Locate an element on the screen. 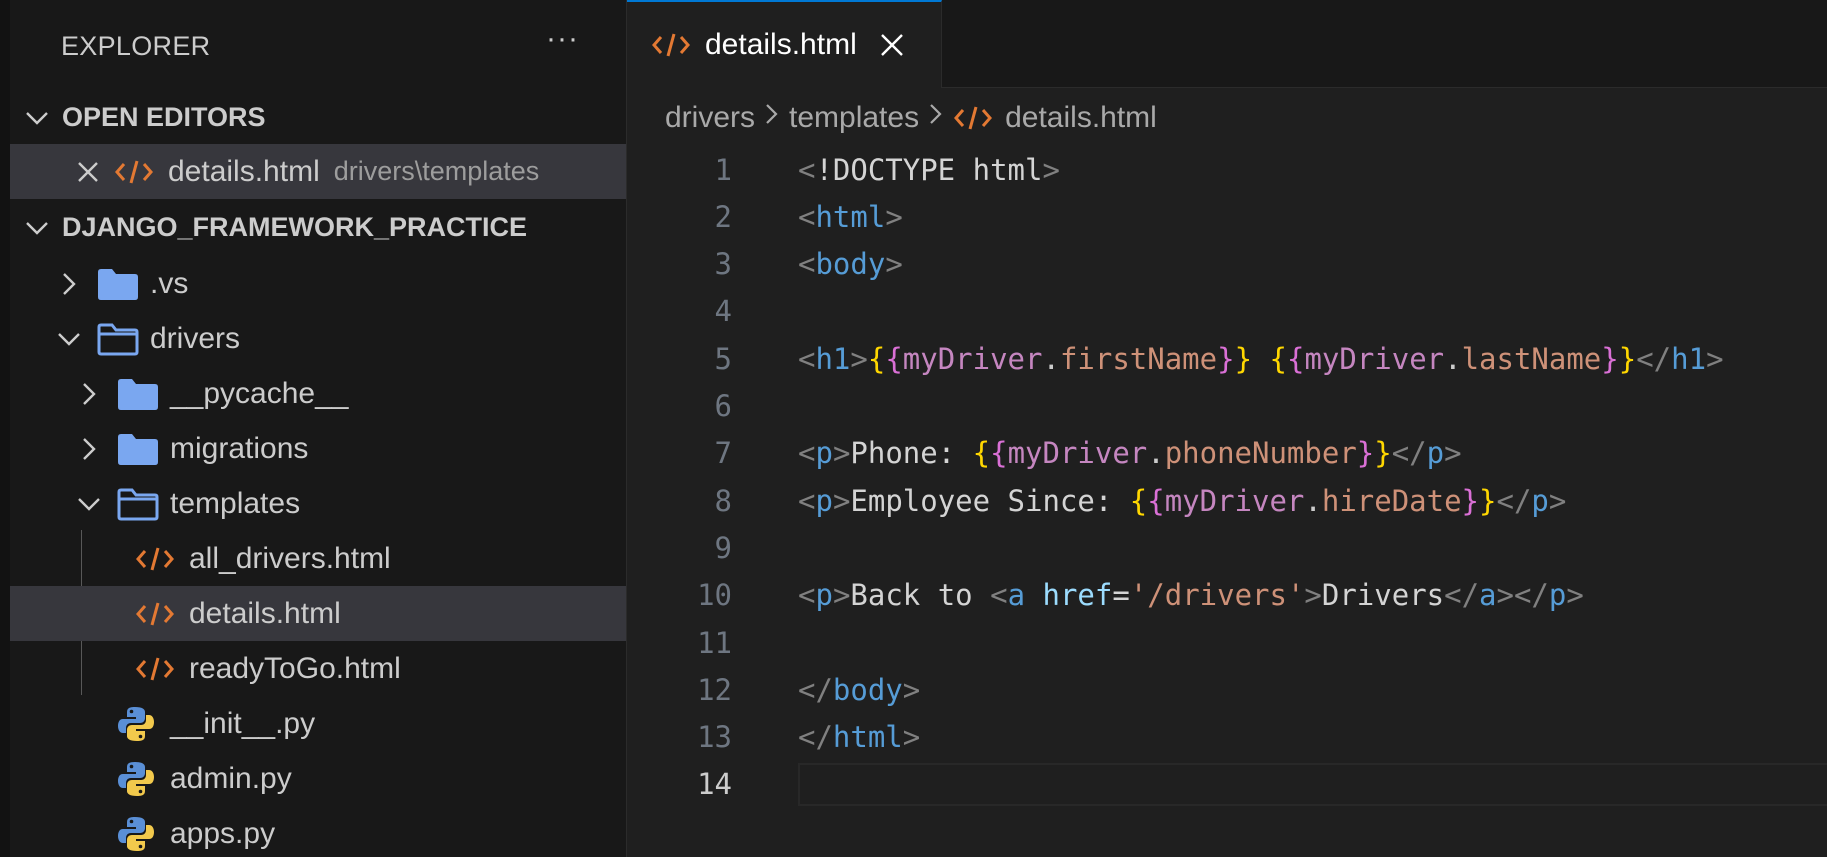 The image size is (1827, 857). breadcrumb: drivers templates details.html is located at coordinates (911, 118).